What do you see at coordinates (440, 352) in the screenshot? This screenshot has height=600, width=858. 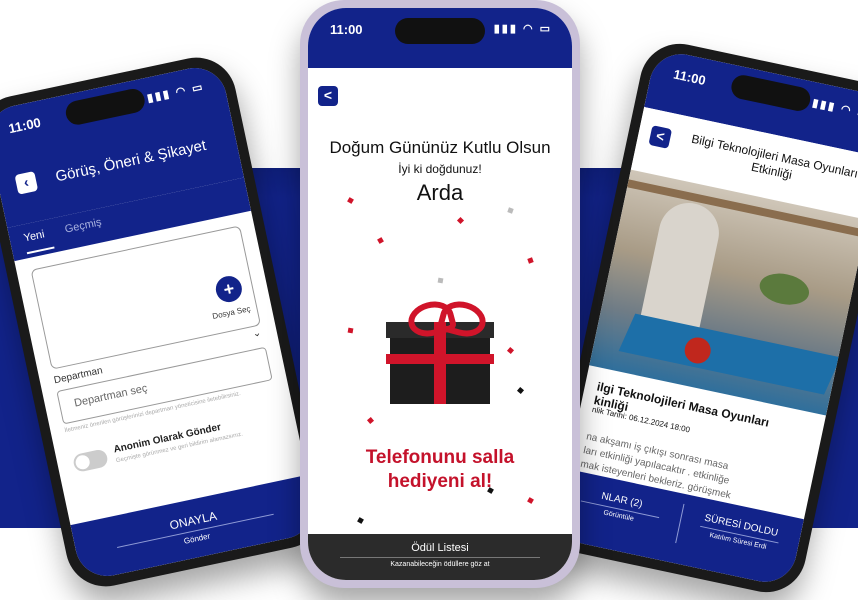 I see `gift-box-icon` at bounding box center [440, 352].